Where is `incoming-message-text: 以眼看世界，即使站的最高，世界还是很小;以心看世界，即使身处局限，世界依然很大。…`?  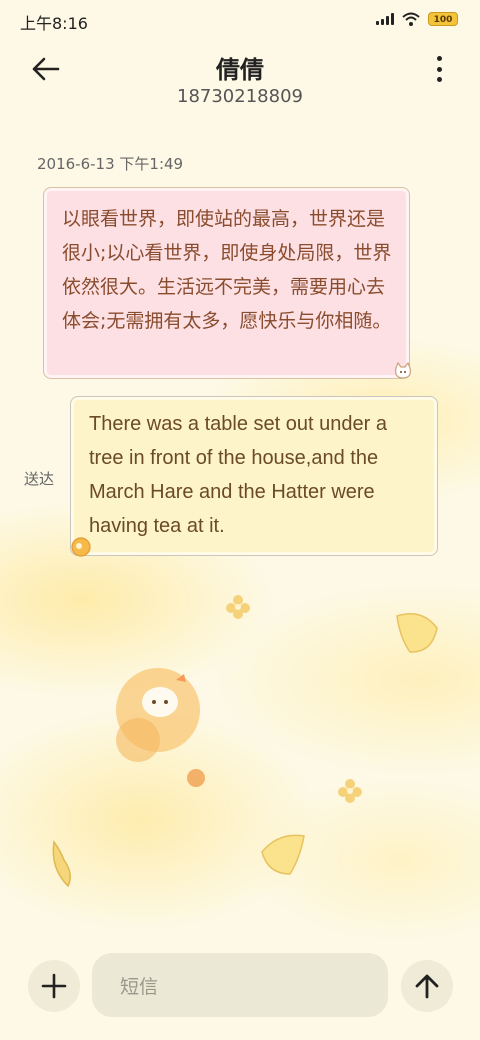
incoming-message-text: 以眼看世界，即使站的最高，世界还是很小;以心看世界，即使身处局限，世界依然很大。… is located at coordinates (227, 270).